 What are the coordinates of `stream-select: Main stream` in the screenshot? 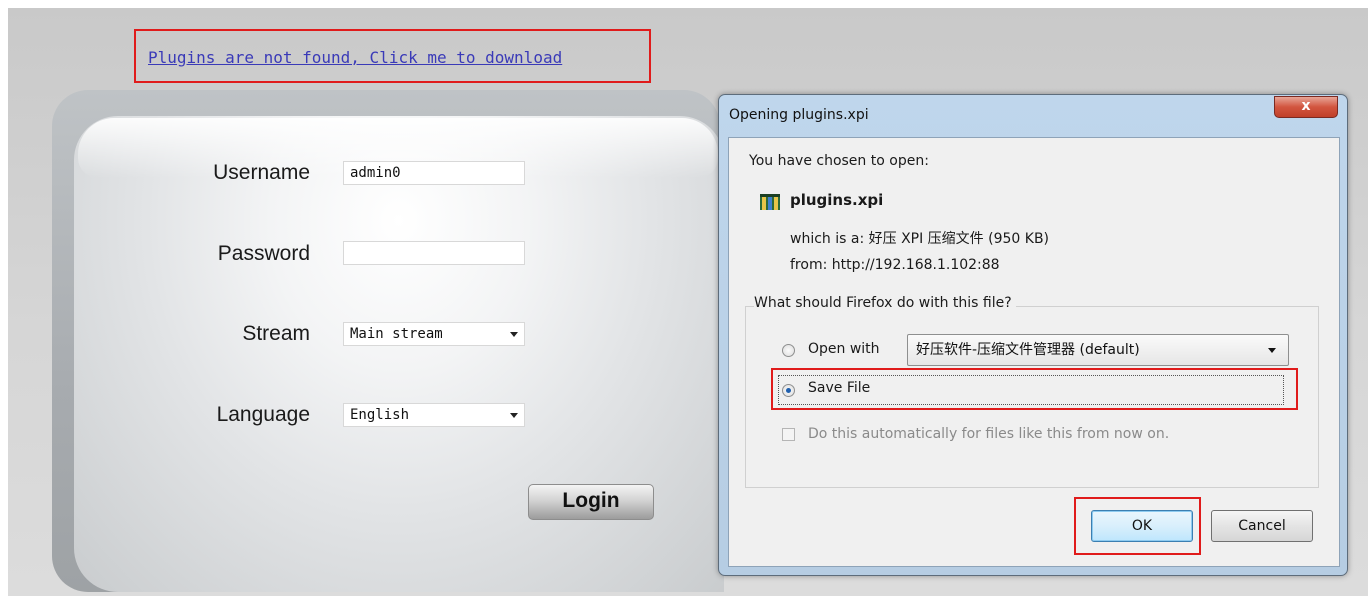 It's located at (434, 334).